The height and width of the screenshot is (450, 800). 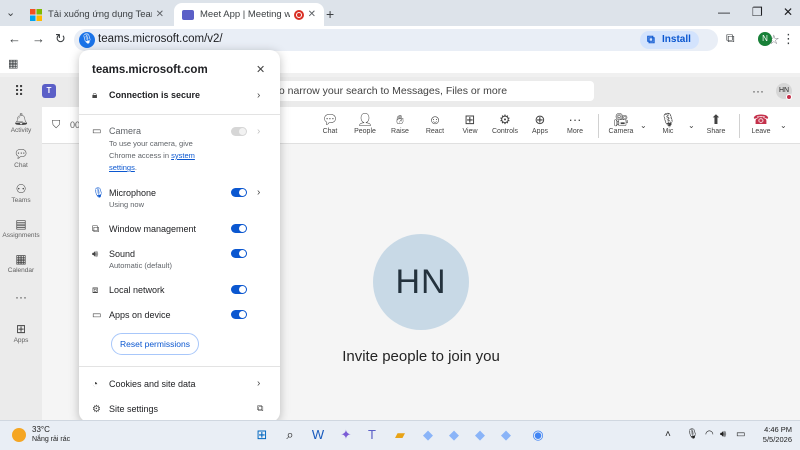 I want to click on more-button: ··· More, so click(x=575, y=123).